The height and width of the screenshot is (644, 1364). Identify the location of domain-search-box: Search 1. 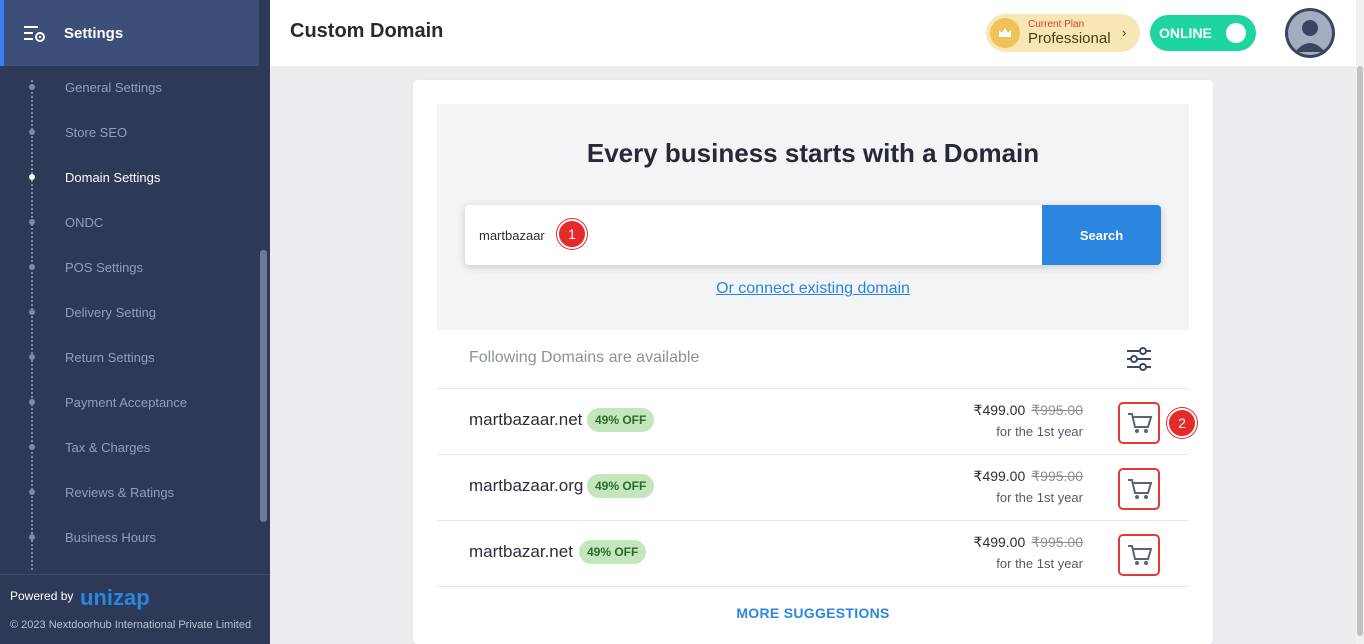
(813, 235).